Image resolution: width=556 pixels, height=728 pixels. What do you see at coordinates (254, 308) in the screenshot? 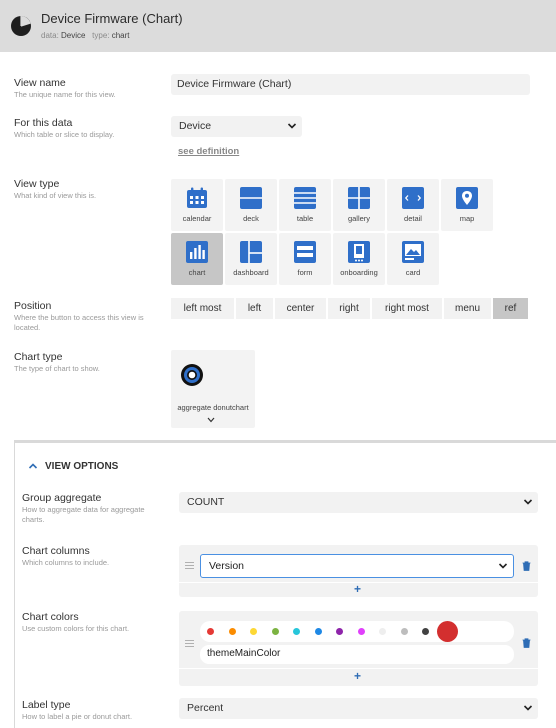
I see `position-left: left` at bounding box center [254, 308].